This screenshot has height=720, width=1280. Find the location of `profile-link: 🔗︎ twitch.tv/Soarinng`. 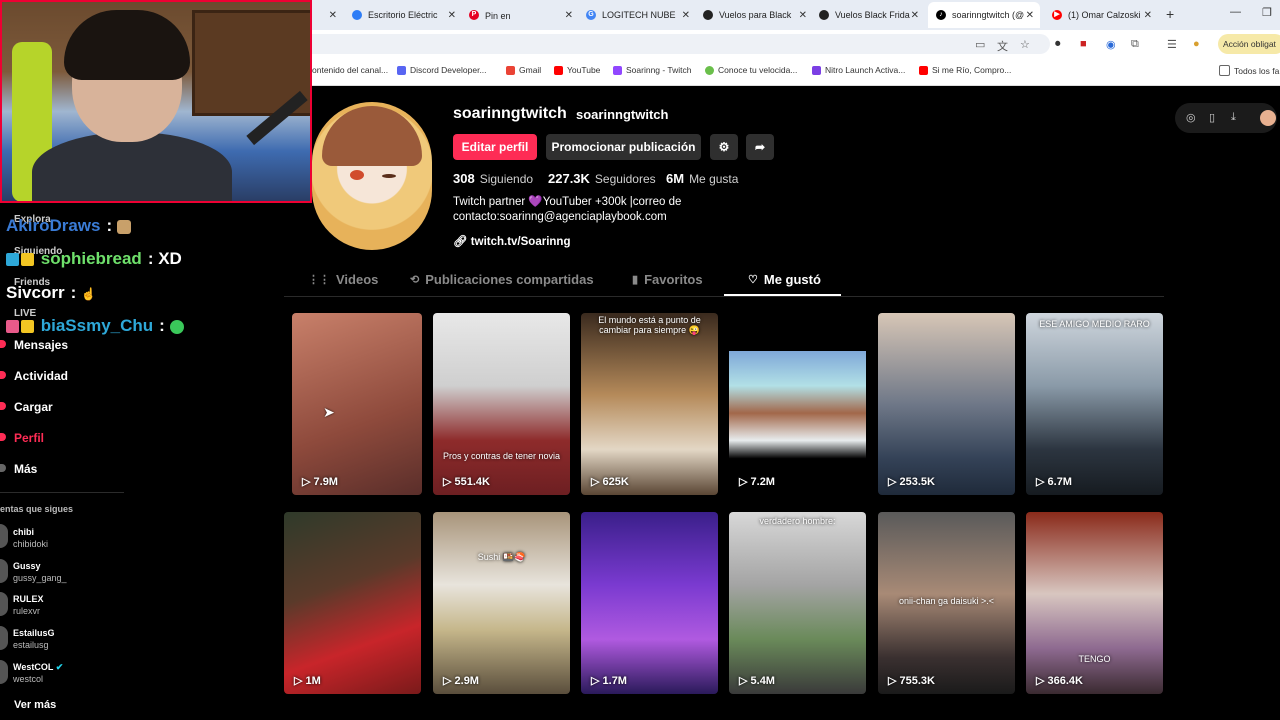

profile-link: 🔗︎ twitch.tv/Soarinng is located at coordinates (511, 241).